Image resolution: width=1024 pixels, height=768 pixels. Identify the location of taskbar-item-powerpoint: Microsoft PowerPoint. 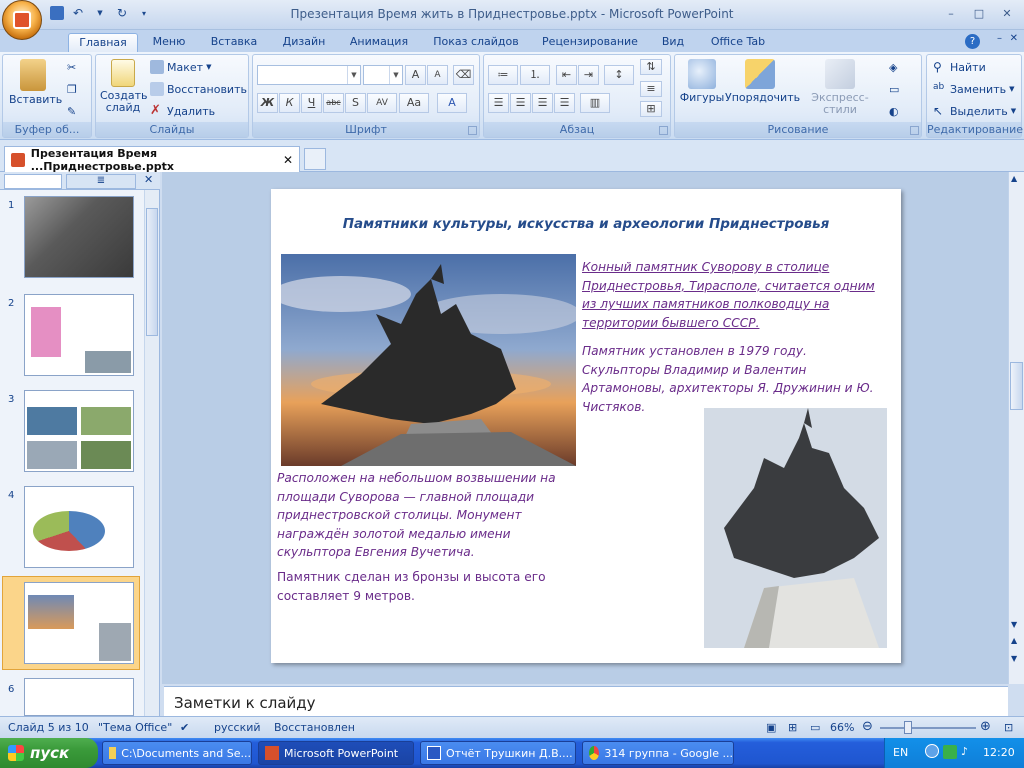
(336, 753).